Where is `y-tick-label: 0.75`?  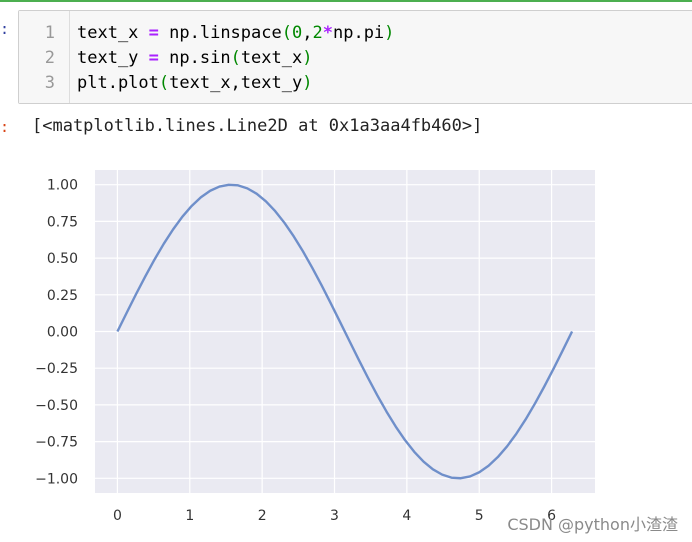
y-tick-label: 0.75 is located at coordinates (62, 222).